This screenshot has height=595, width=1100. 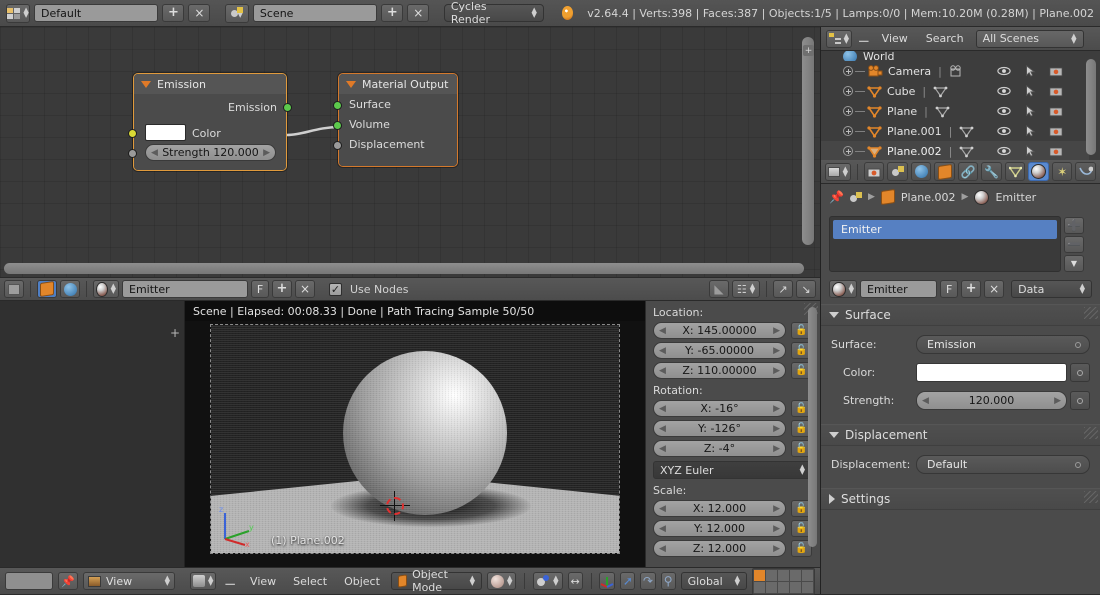 What do you see at coordinates (132, 133) in the screenshot?
I see `socket-color-input` at bounding box center [132, 133].